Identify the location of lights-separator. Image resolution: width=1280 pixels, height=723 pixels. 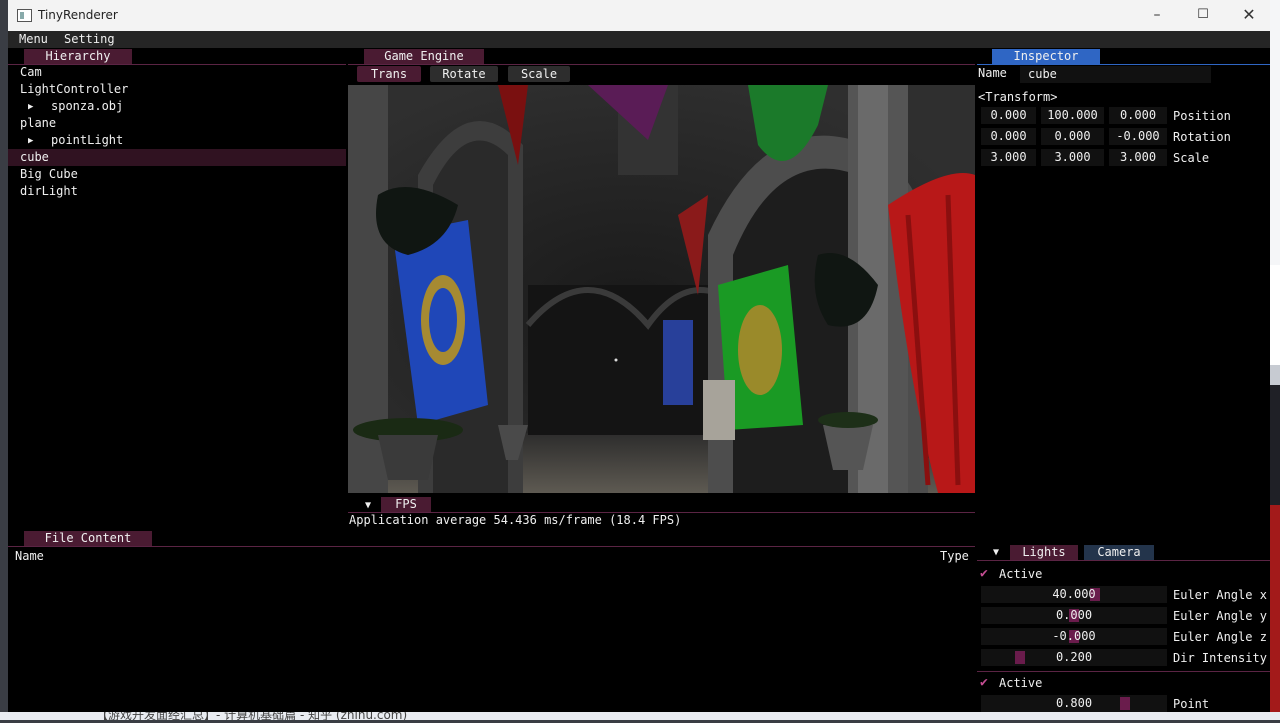
(1123, 671).